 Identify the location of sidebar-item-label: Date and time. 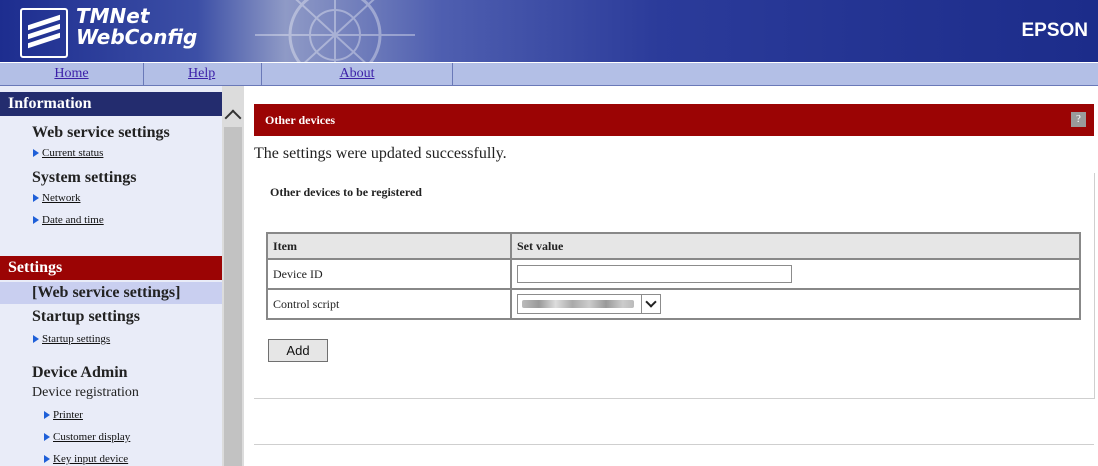
(73, 220).